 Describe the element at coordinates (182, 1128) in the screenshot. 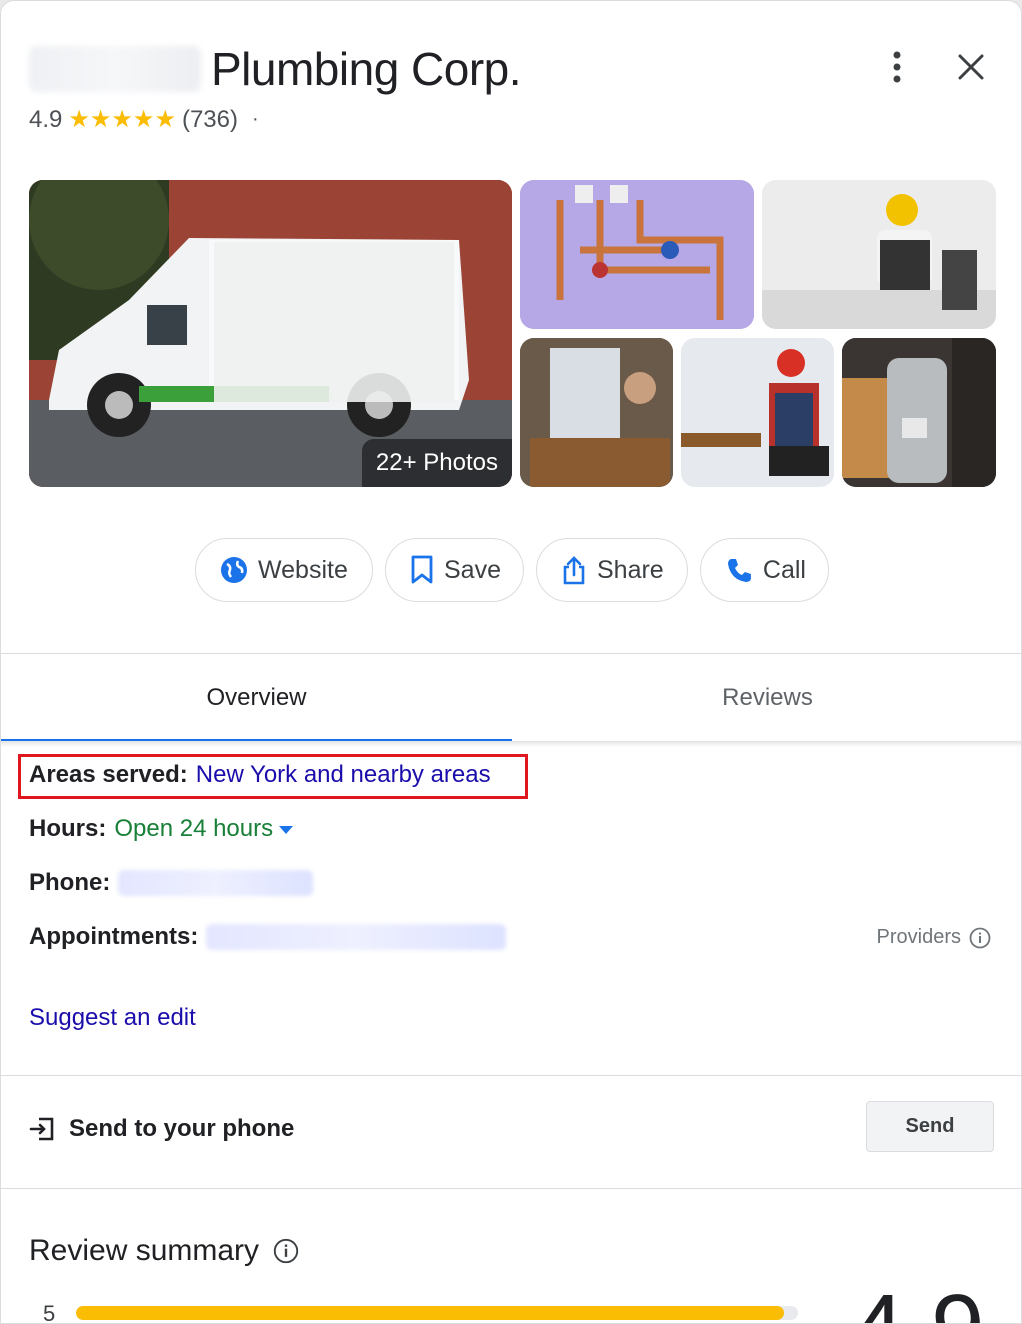

I see `send-to-phone-label: Send to your phone` at that location.